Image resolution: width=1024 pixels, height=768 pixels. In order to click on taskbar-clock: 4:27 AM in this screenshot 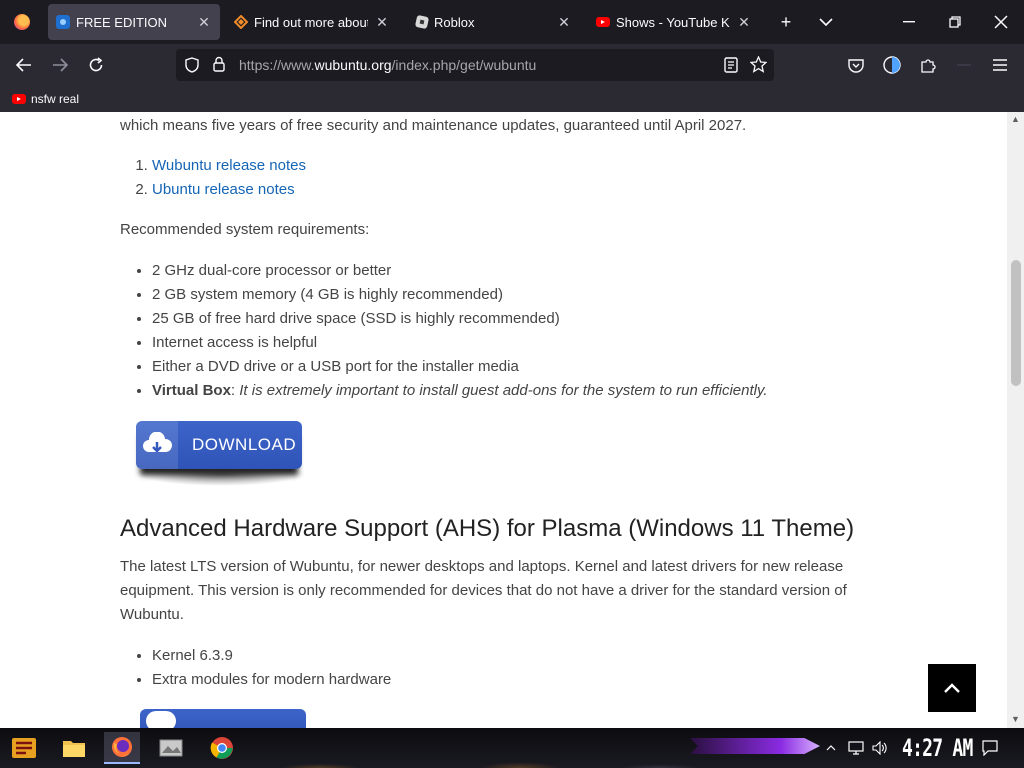, I will do `click(937, 748)`.